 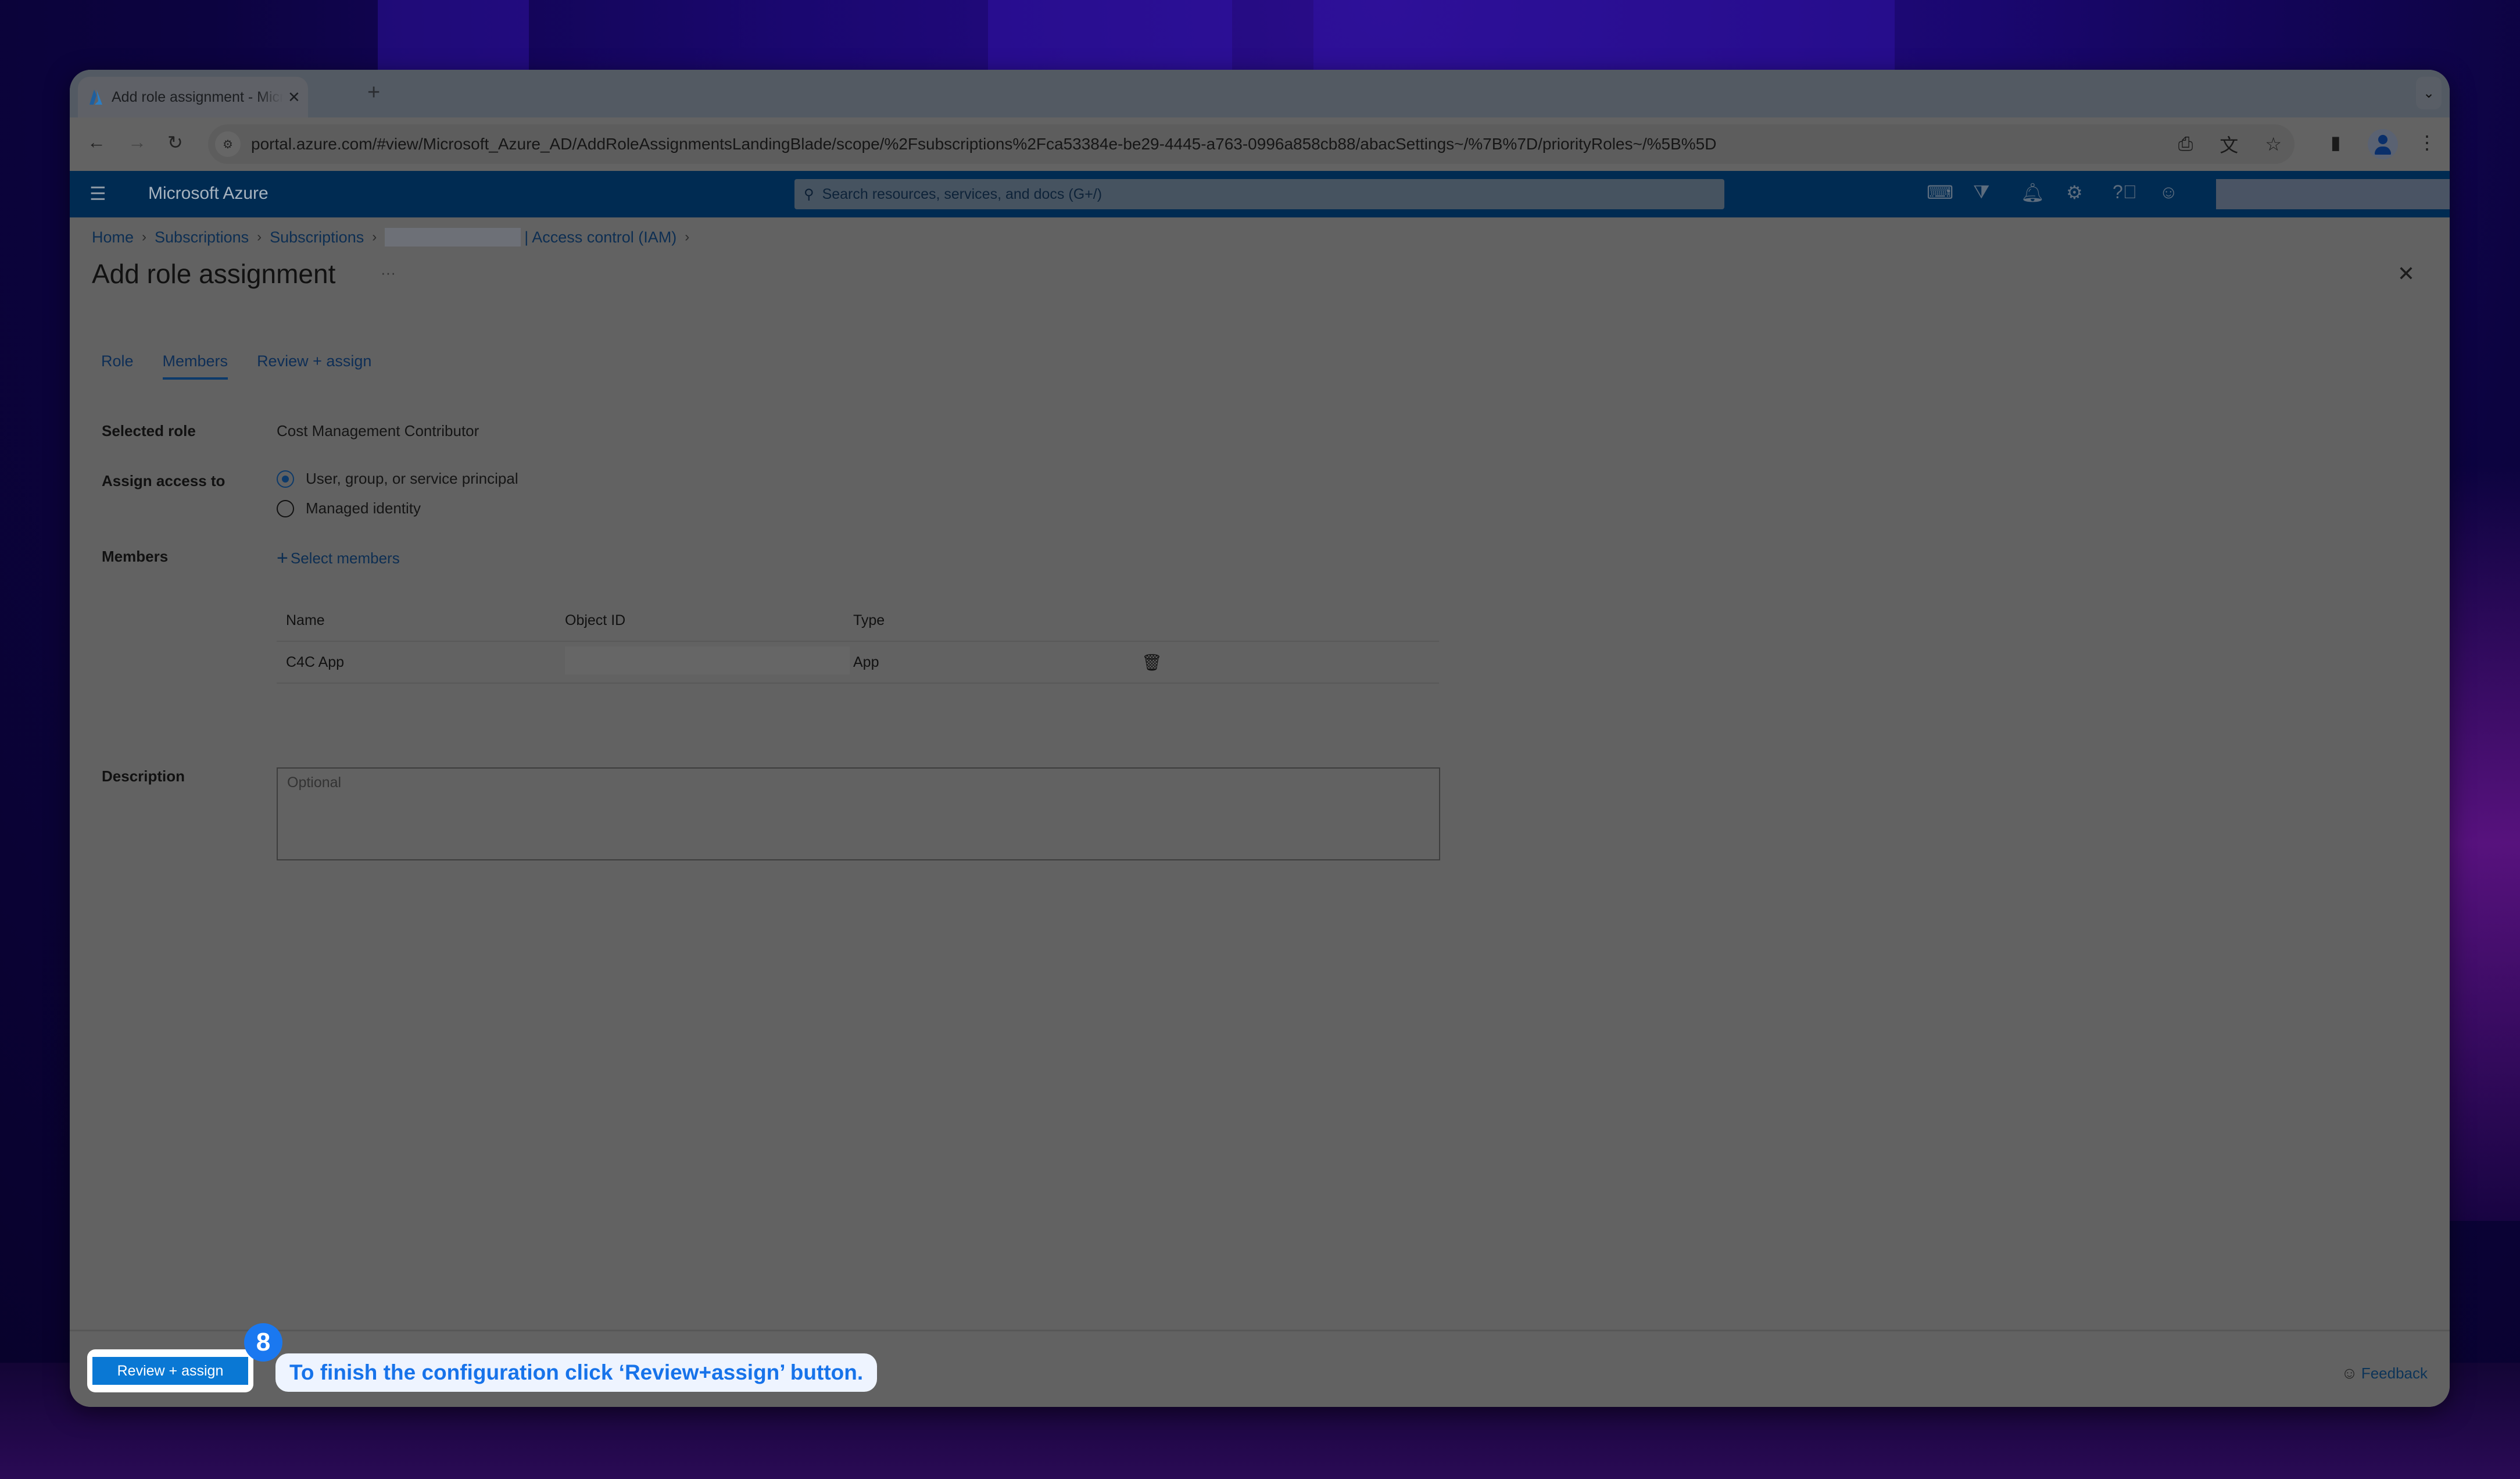 I want to click on breadcrumb-subscriptions: Subscriptions, so click(x=202, y=237).